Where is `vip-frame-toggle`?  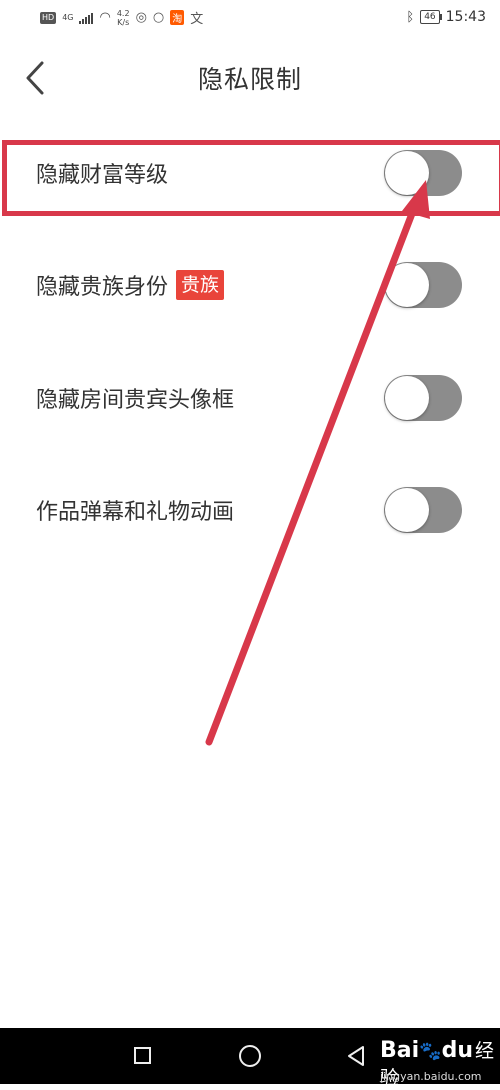 vip-frame-toggle is located at coordinates (423, 398).